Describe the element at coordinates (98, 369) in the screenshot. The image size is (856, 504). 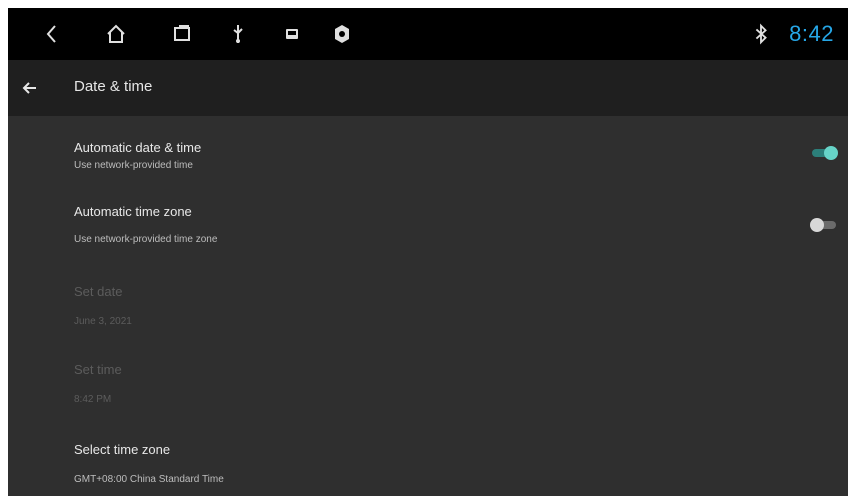
I see `set-time-title: Set time` at that location.